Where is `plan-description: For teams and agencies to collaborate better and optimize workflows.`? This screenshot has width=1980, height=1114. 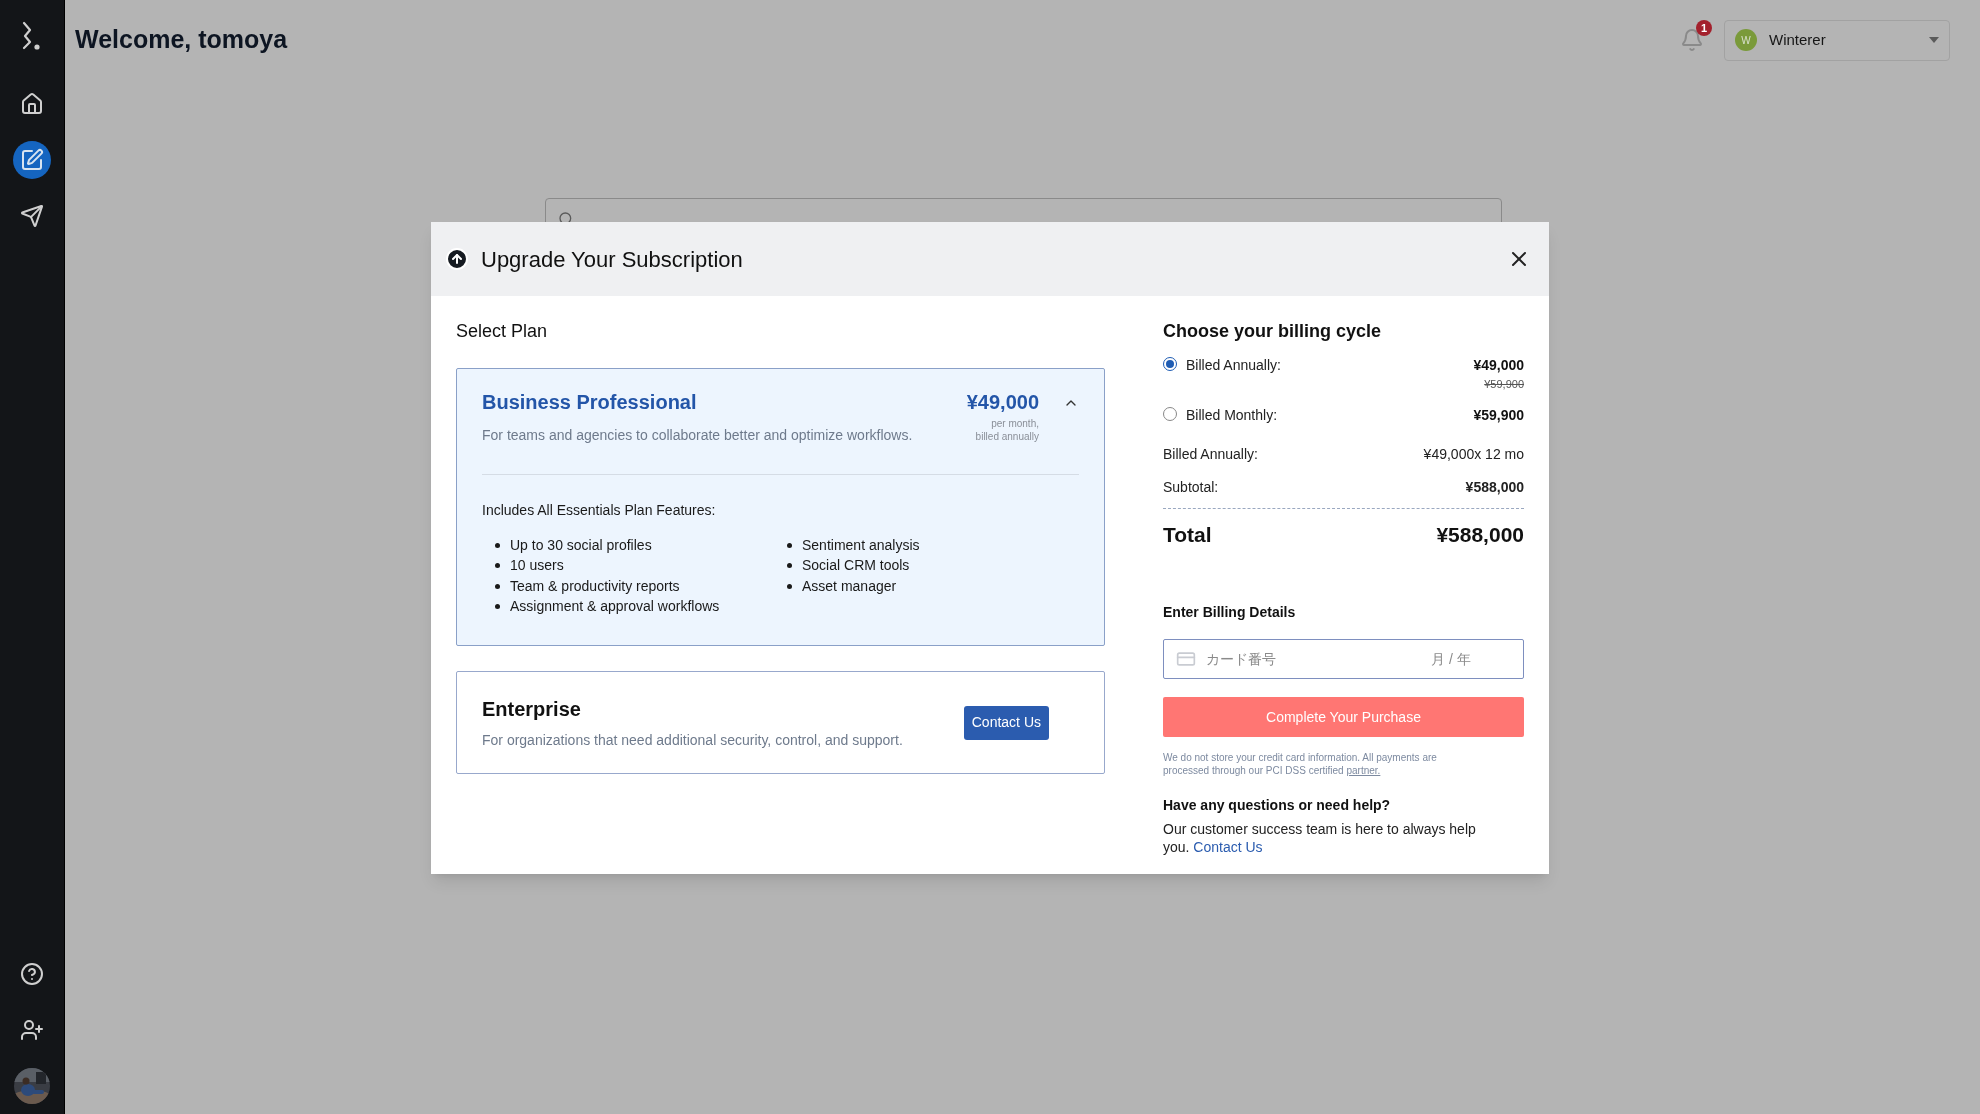
plan-description: For teams and agencies to collaborate better and optimize workflows. is located at coordinates (698, 435).